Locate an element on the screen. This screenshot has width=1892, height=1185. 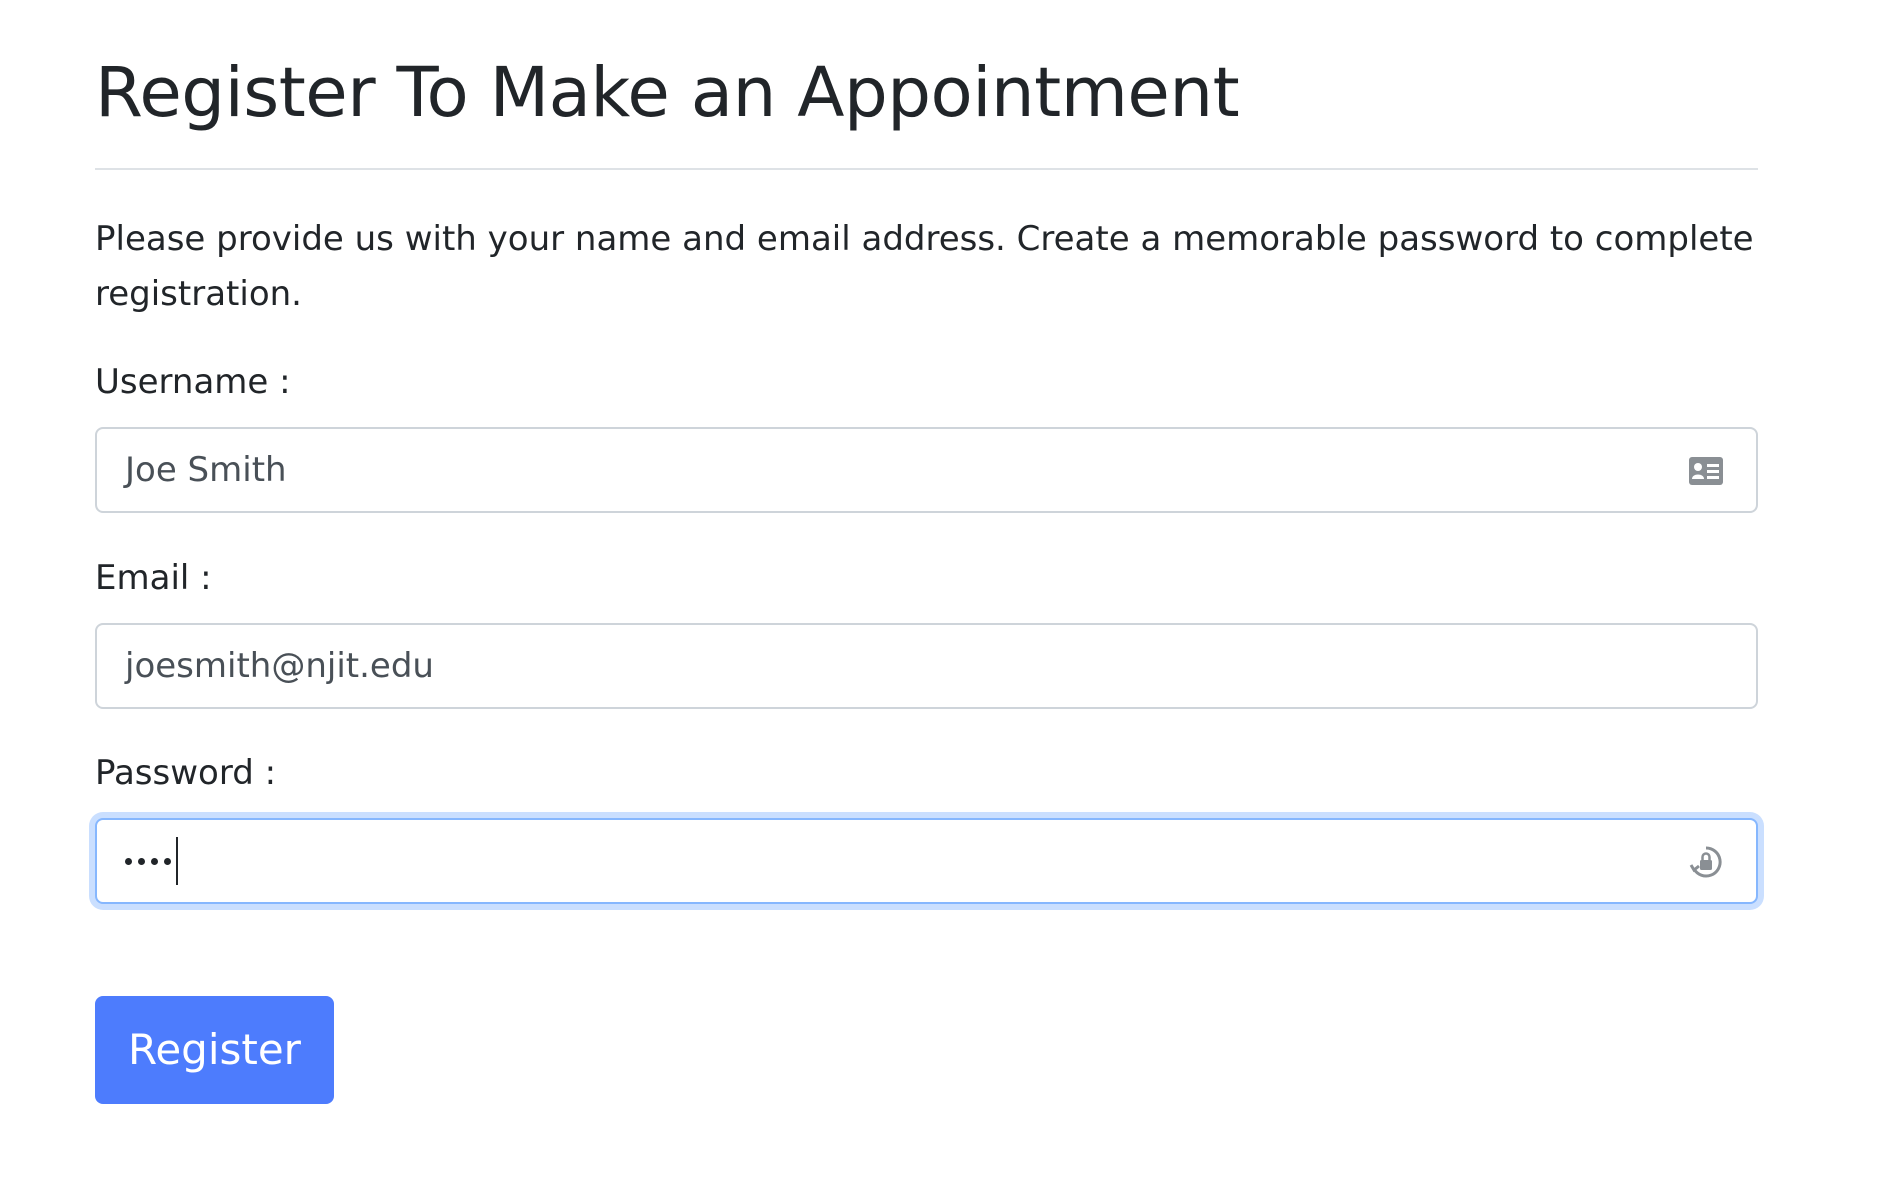
contact-card-icon is located at coordinates (1706, 471).